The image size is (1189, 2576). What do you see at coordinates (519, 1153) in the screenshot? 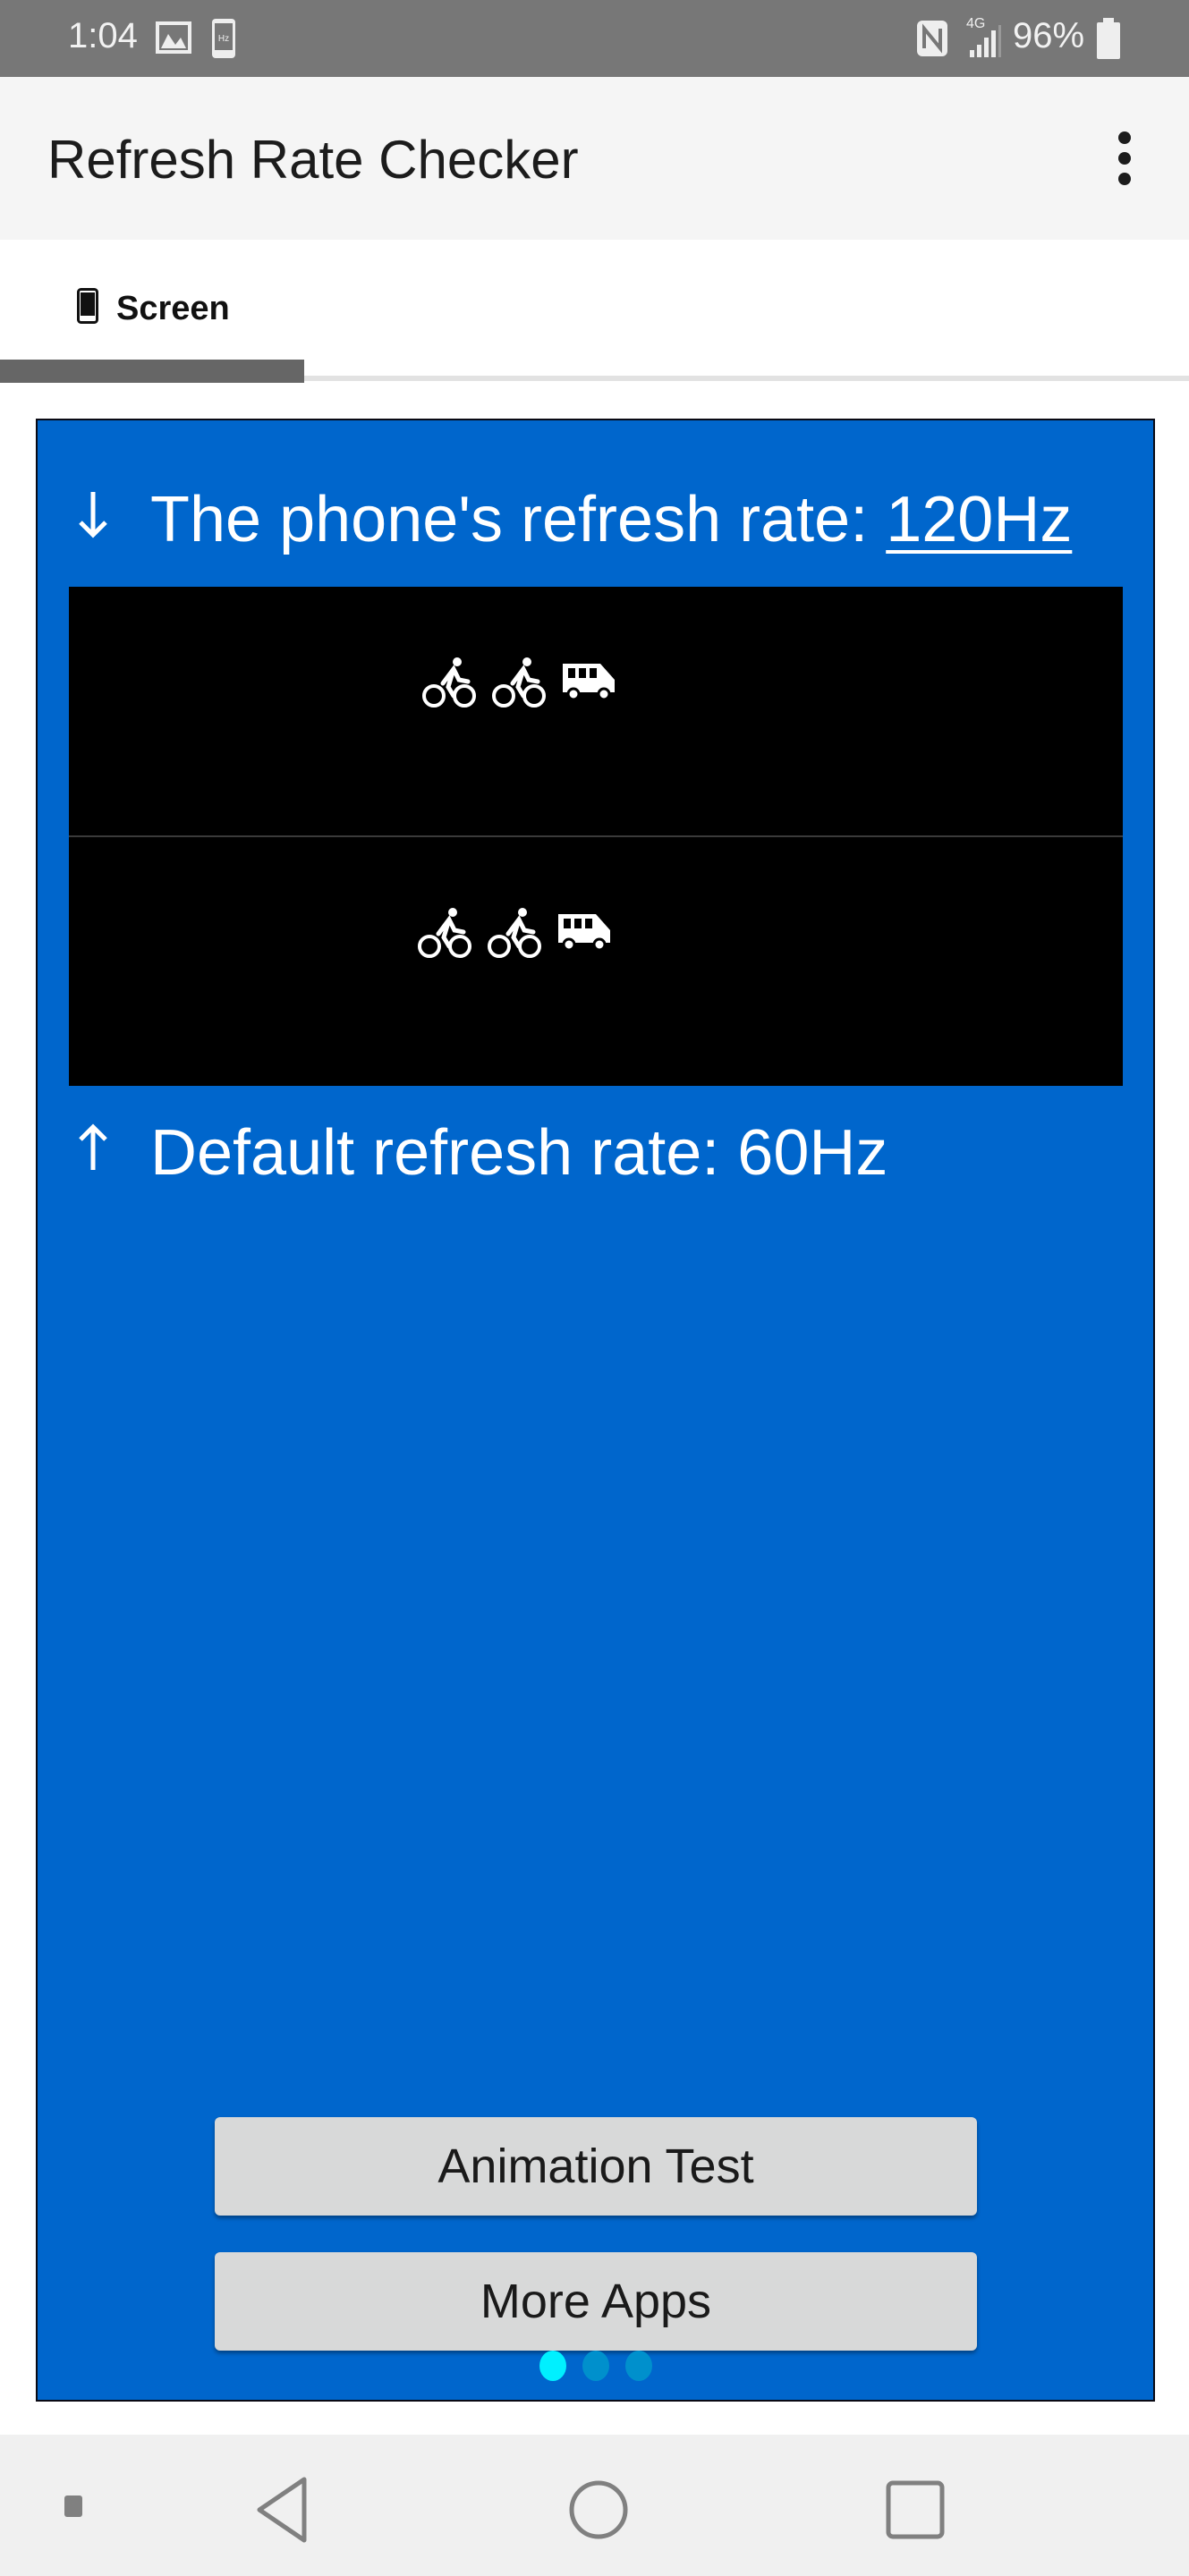
I see `default-rate-text: Default refresh rate: 60Hz` at bounding box center [519, 1153].